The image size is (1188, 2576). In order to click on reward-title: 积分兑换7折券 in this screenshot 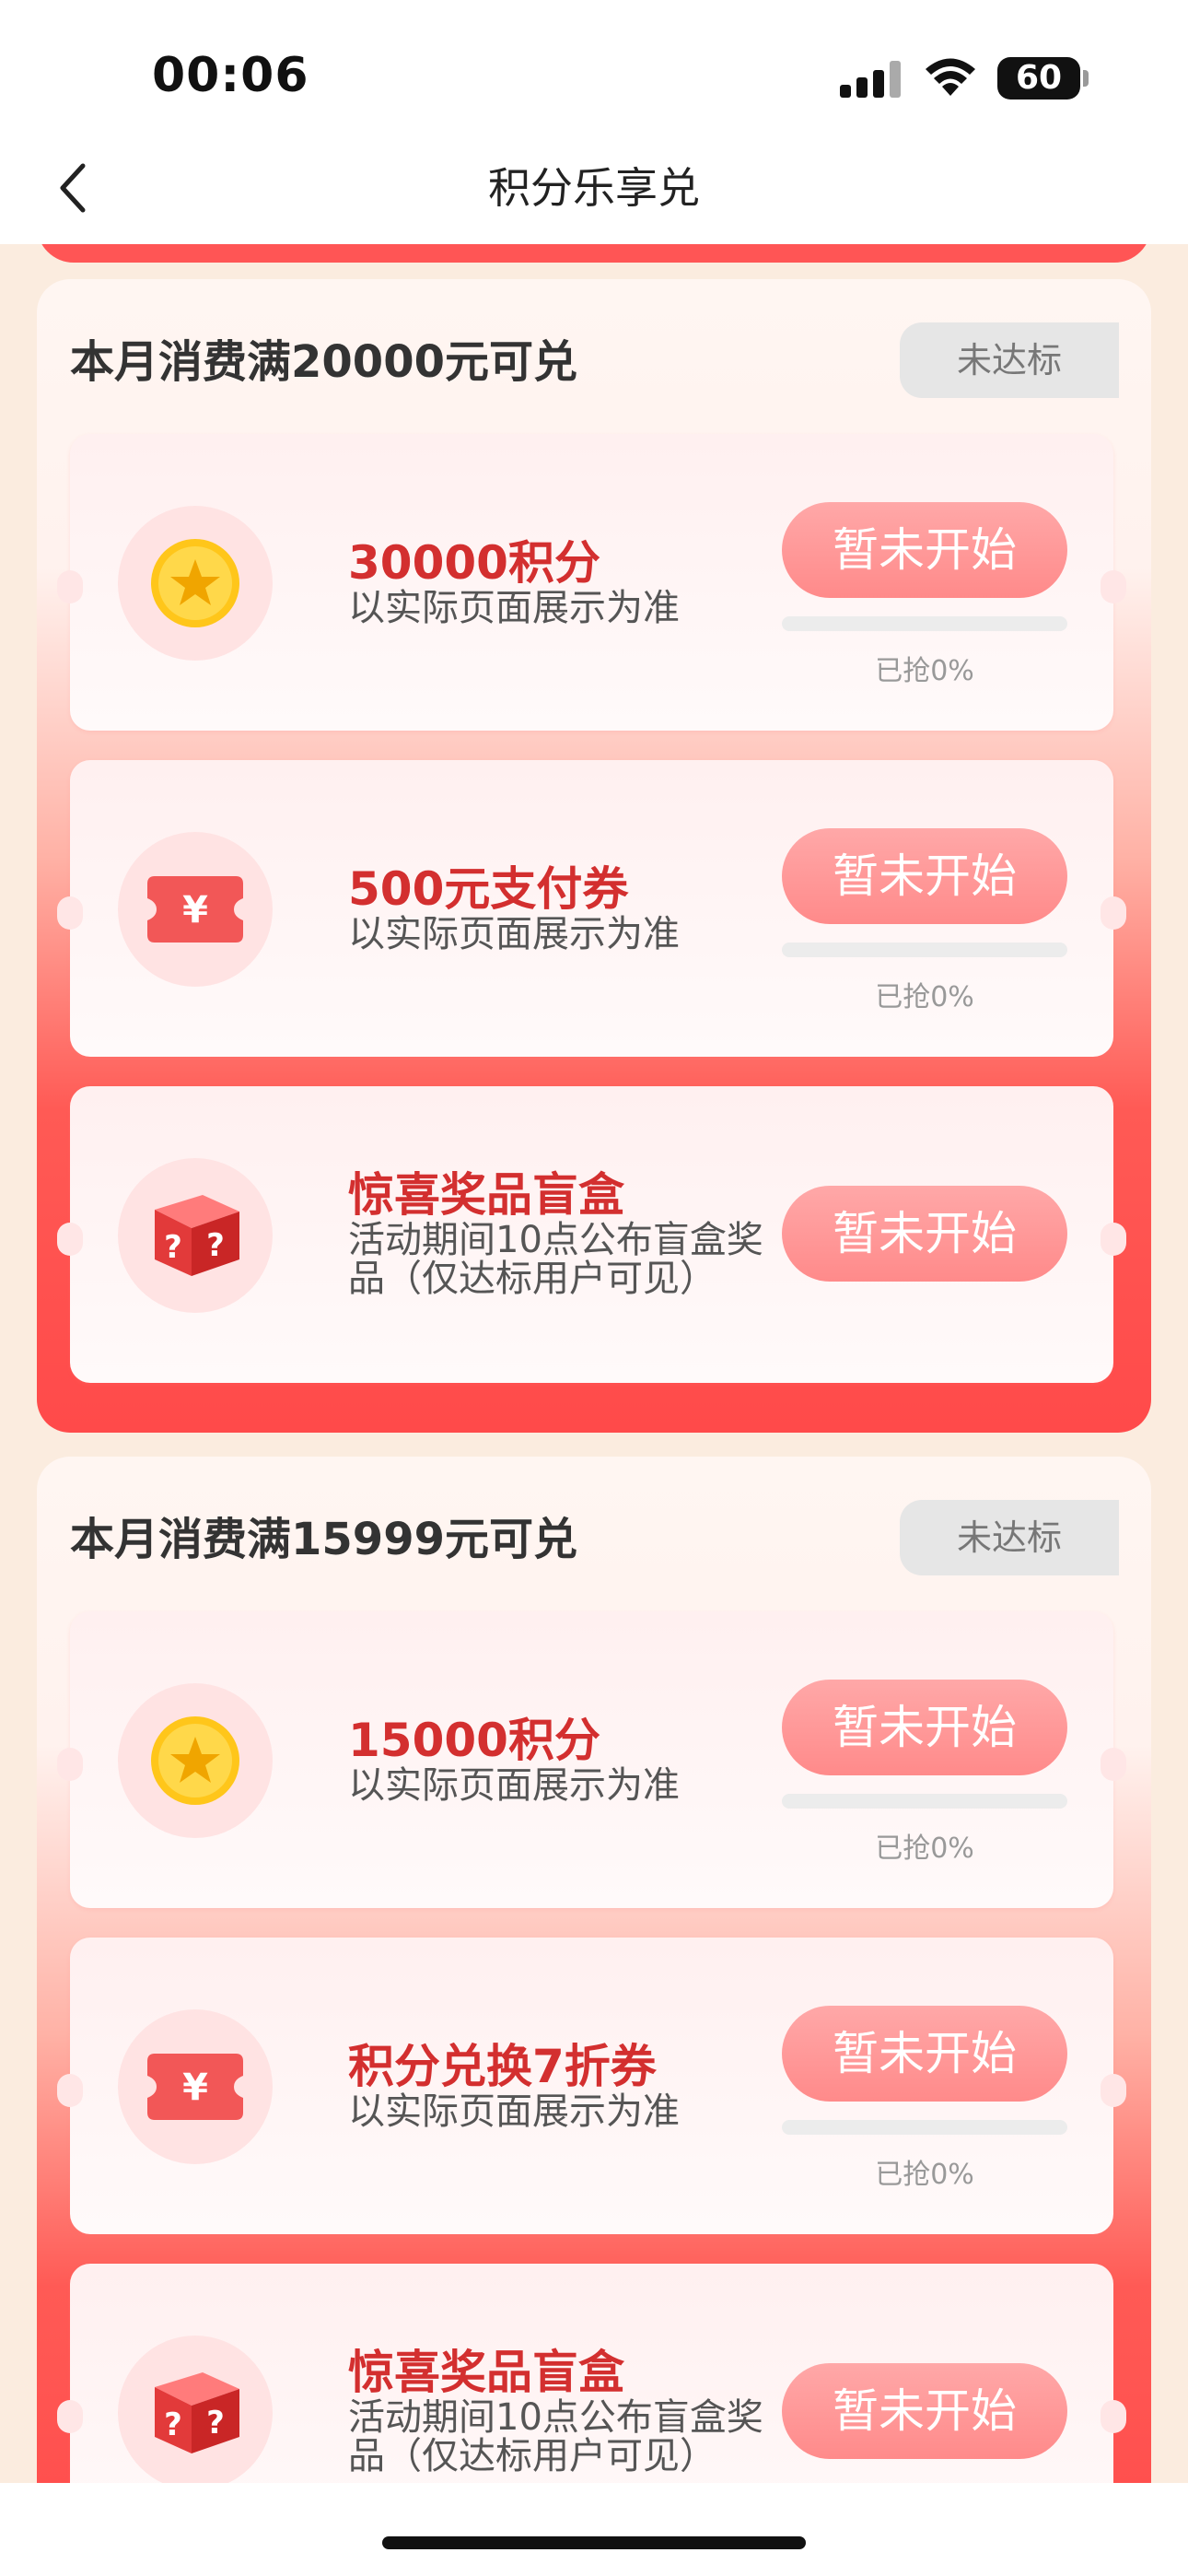, I will do `click(502, 2066)`.